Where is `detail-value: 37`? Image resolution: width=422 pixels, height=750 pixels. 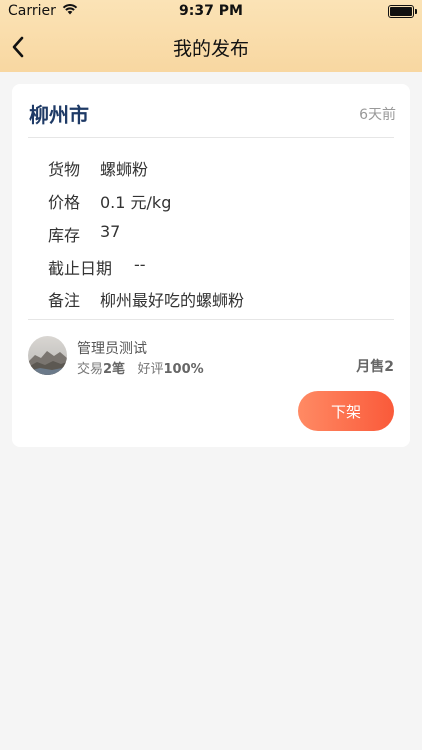
detail-value: 37 is located at coordinates (110, 231).